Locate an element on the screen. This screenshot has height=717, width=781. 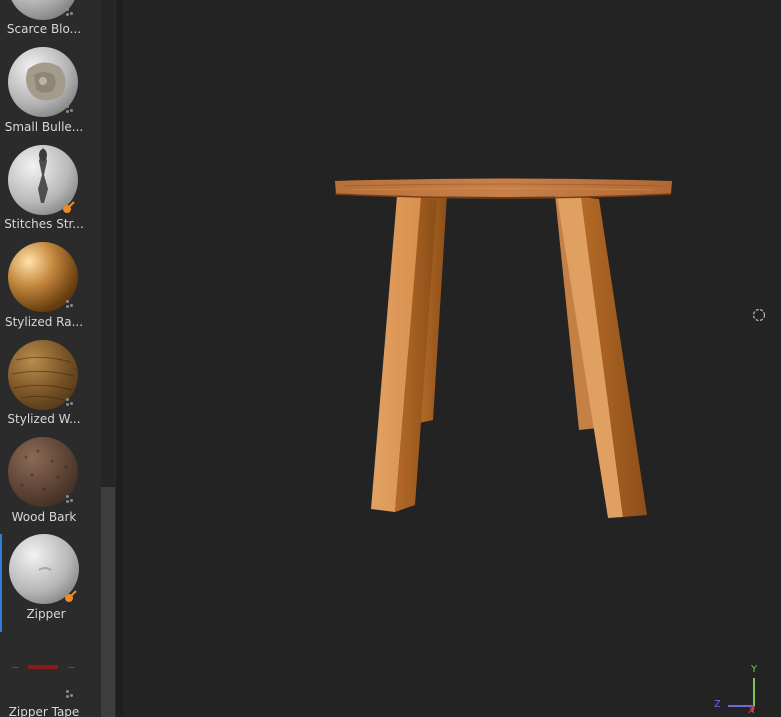
material-item-zipper: Zipper is located at coordinates (50, 583).